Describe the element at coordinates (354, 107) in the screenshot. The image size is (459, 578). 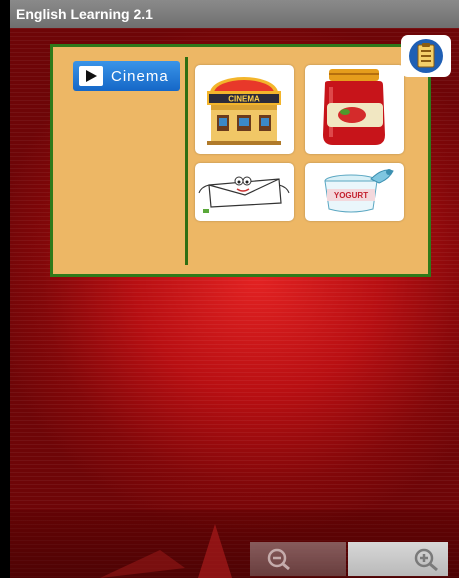
I see `jam-jar-icon` at that location.